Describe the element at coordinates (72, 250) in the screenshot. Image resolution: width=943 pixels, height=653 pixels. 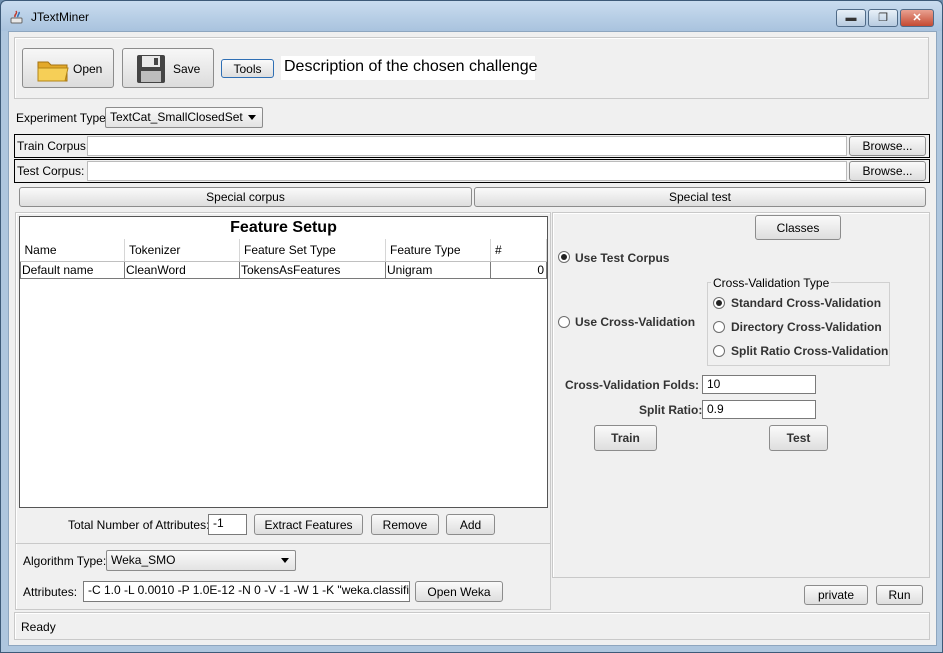
I see `column-header-name: Name` at that location.